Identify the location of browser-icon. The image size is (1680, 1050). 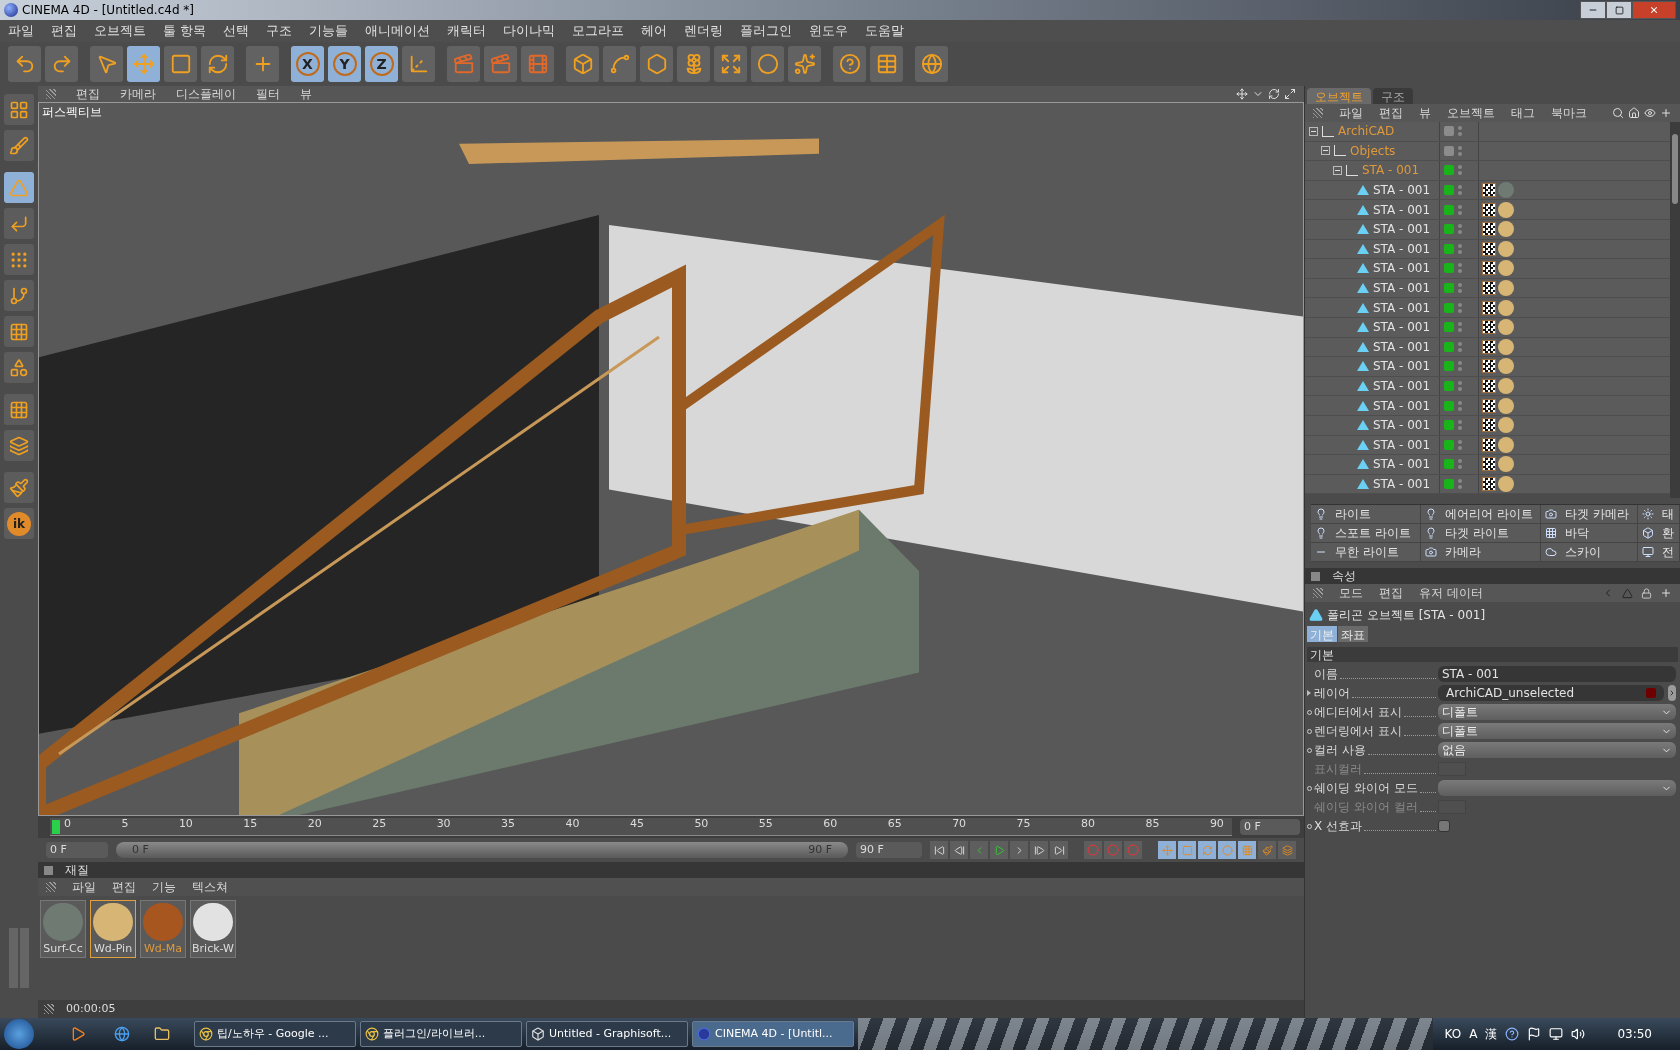
(122, 1034).